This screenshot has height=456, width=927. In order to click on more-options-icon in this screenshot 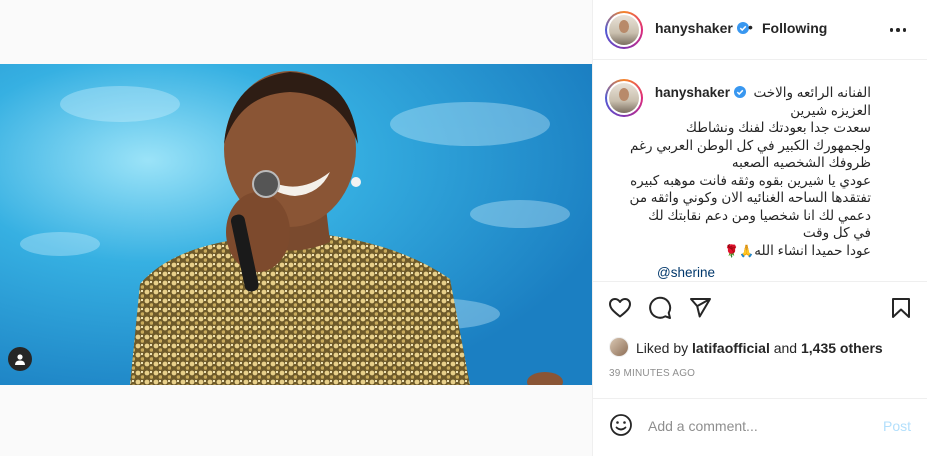, I will do `click(898, 30)`.